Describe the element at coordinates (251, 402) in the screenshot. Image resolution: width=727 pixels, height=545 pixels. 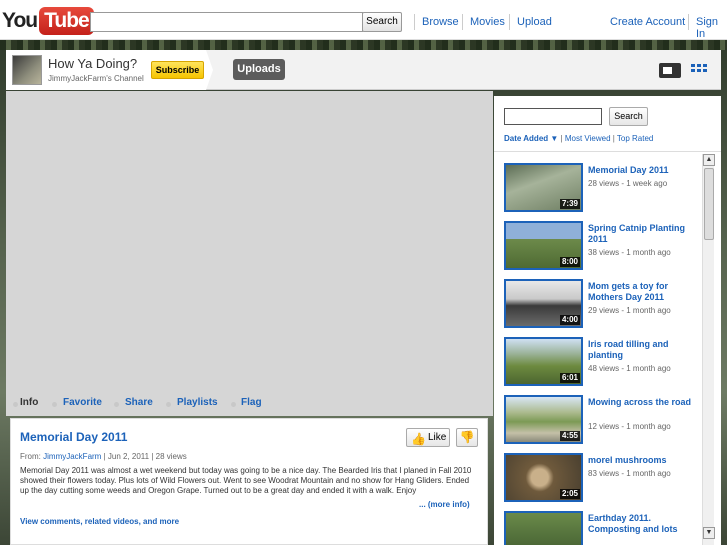
I see `tab-flag: Flag` at that location.